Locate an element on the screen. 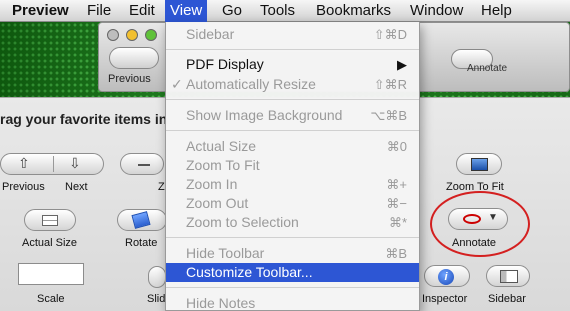 This screenshot has height=311, width=570. annotate-label: Annotate is located at coordinates (487, 68).